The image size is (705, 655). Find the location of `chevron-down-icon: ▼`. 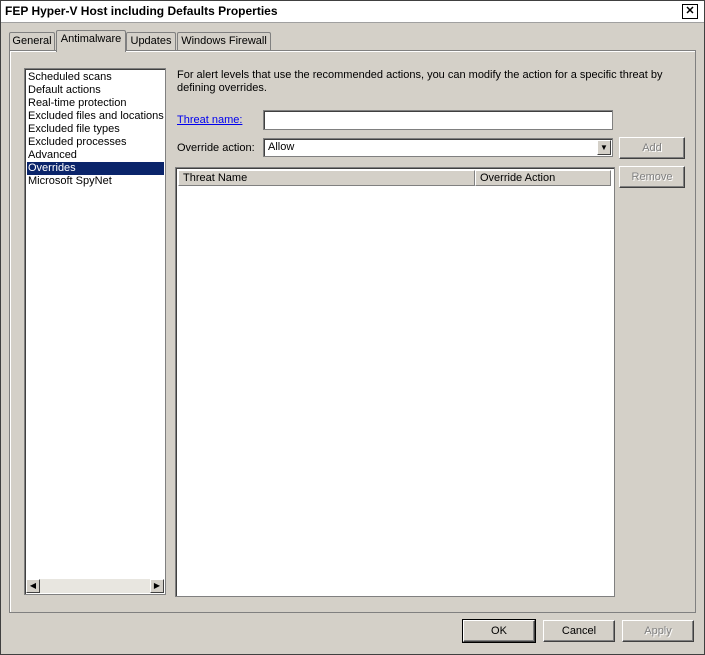

chevron-down-icon: ▼ is located at coordinates (604, 147).